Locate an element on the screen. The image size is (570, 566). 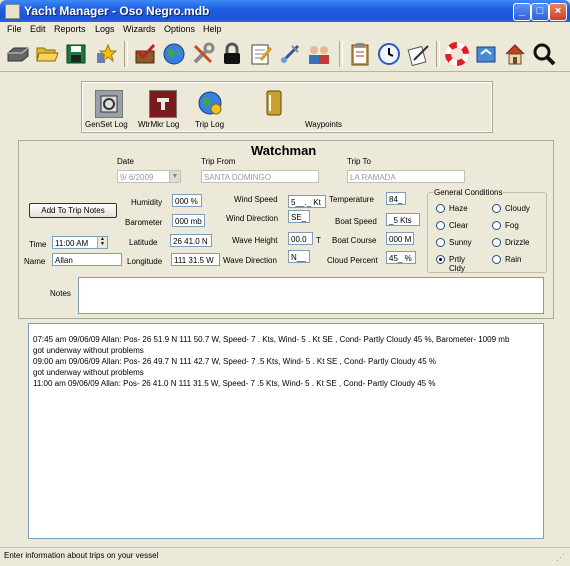
time-field: 11:00 AM ▲ ▼ is located at coordinates (80, 242).